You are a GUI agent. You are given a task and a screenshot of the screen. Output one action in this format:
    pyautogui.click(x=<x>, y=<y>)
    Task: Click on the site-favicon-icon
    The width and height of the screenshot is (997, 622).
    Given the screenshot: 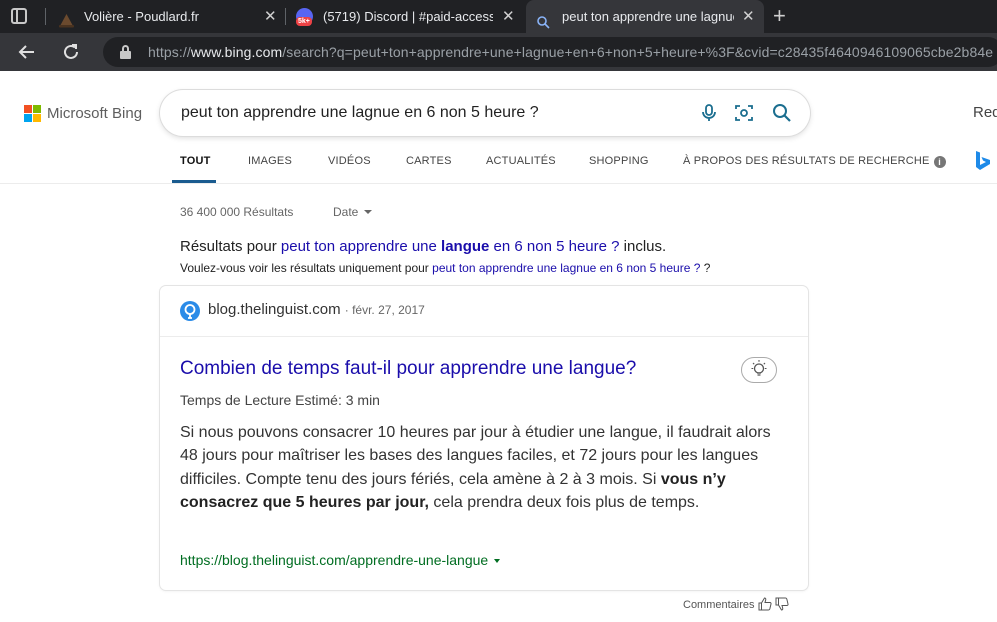 What is the action you would take?
    pyautogui.click(x=190, y=311)
    